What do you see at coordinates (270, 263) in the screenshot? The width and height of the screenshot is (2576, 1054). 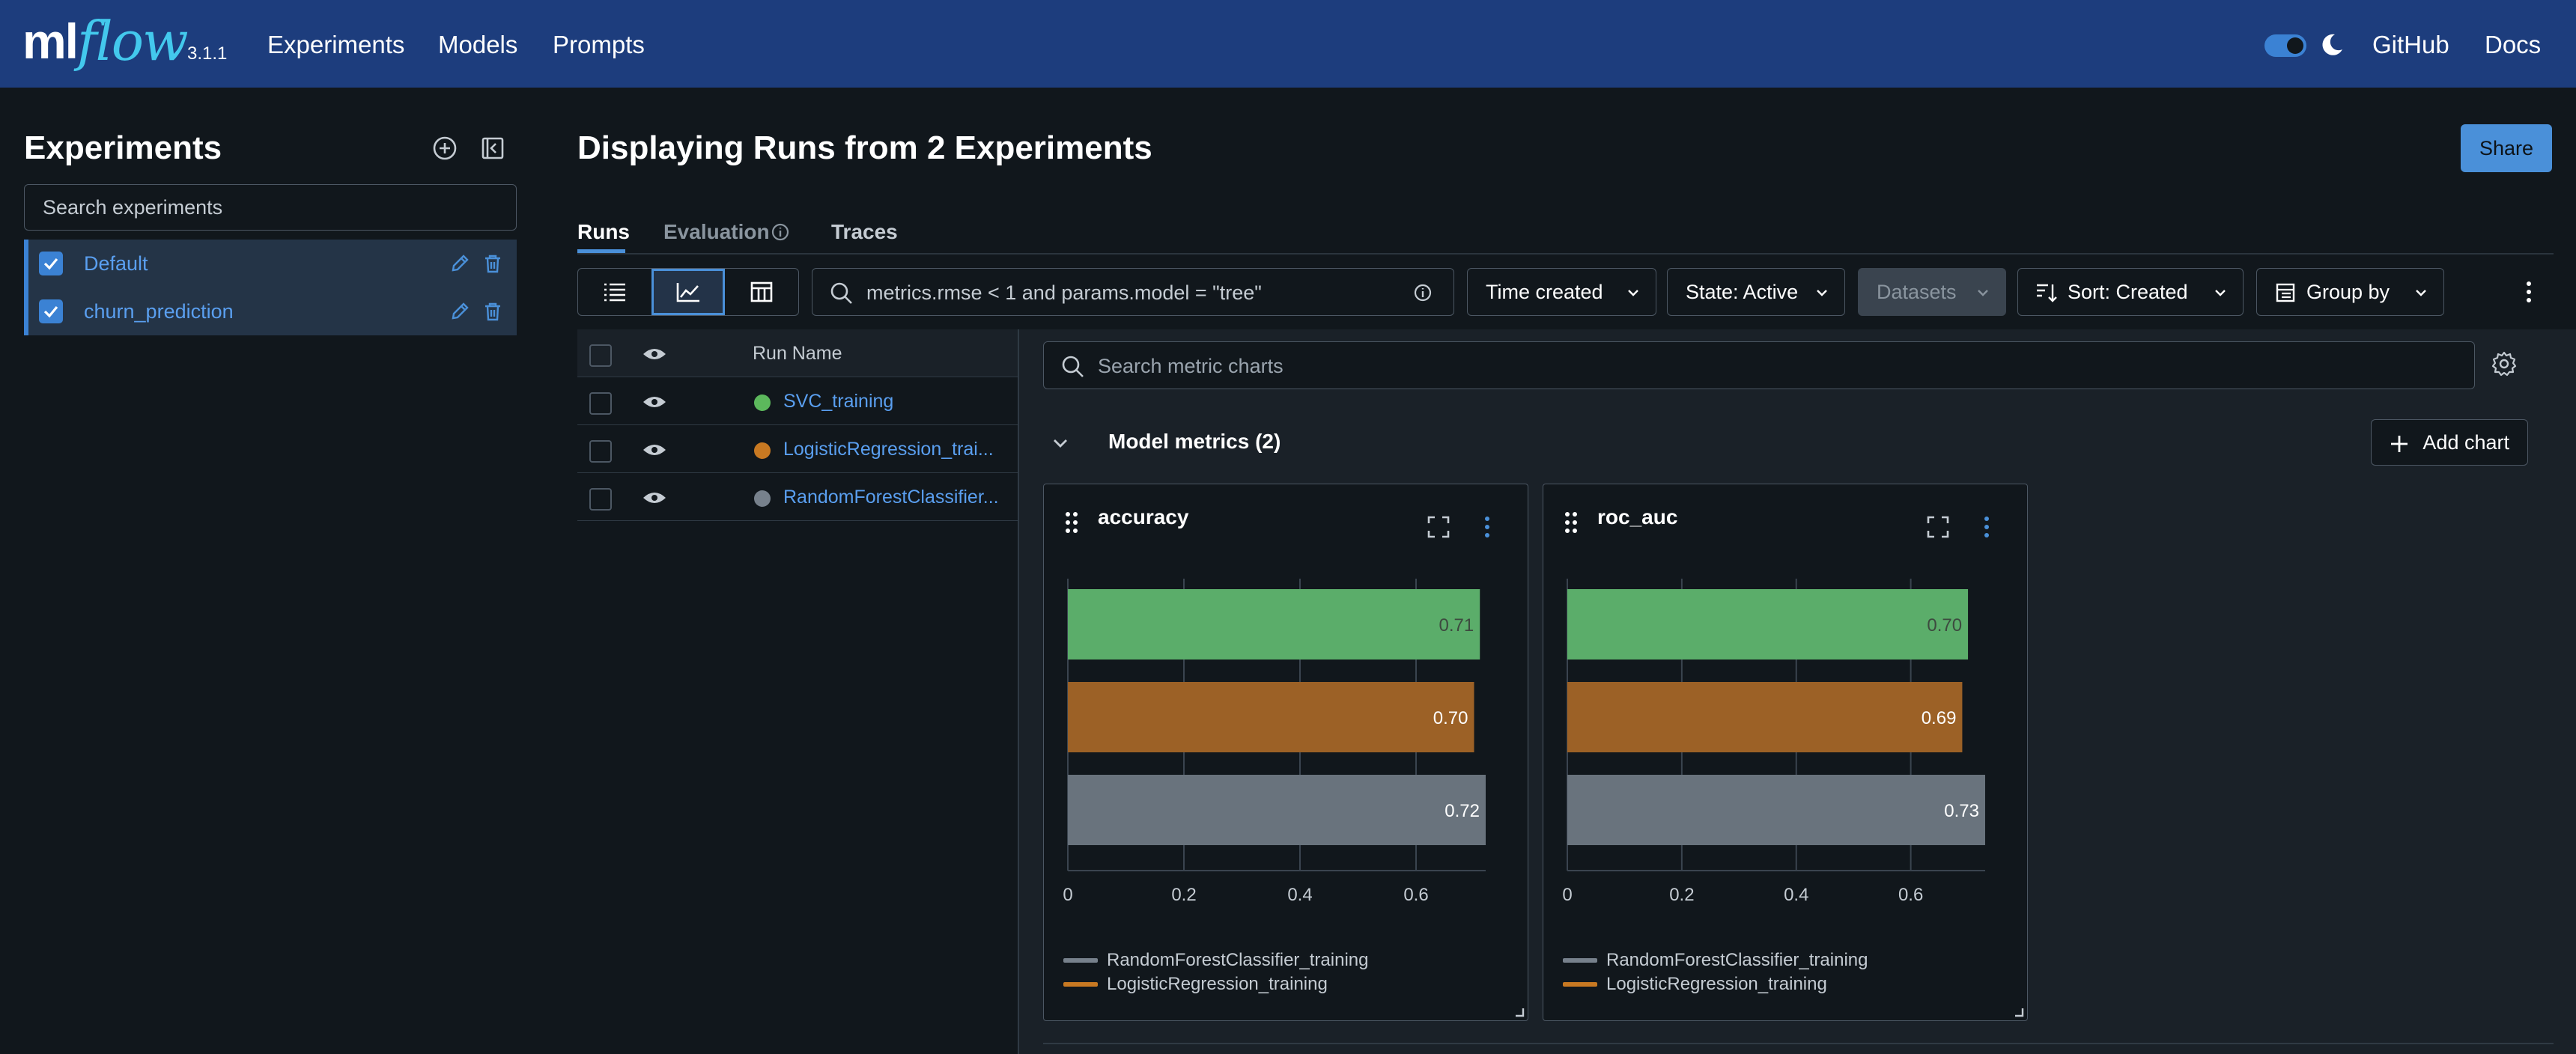 I see `experiment-item-default: Default` at bounding box center [270, 263].